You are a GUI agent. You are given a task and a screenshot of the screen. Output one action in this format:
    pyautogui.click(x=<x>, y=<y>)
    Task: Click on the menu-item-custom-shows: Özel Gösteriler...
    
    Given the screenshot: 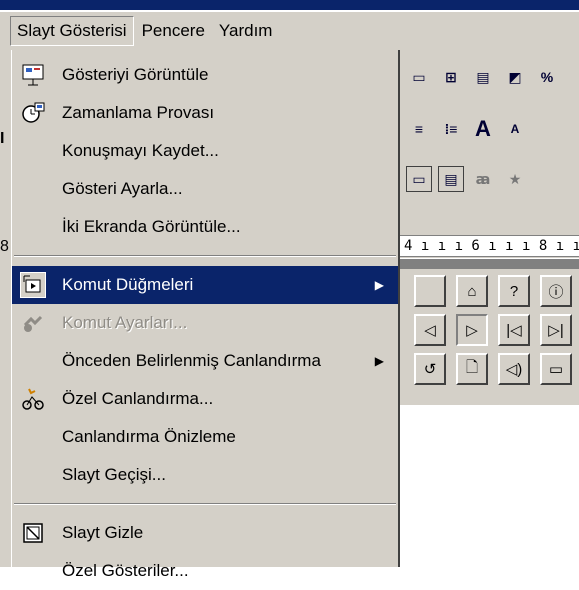 What is the action you would take?
    pyautogui.click(x=205, y=571)
    